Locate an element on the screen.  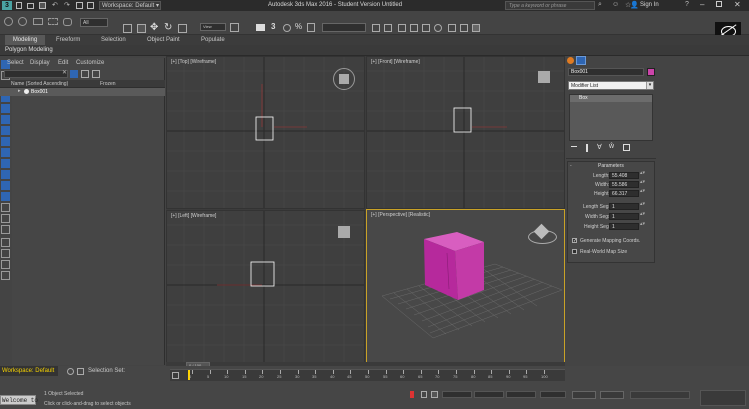
height-input: 66.317 is located at coordinates (624, 193).